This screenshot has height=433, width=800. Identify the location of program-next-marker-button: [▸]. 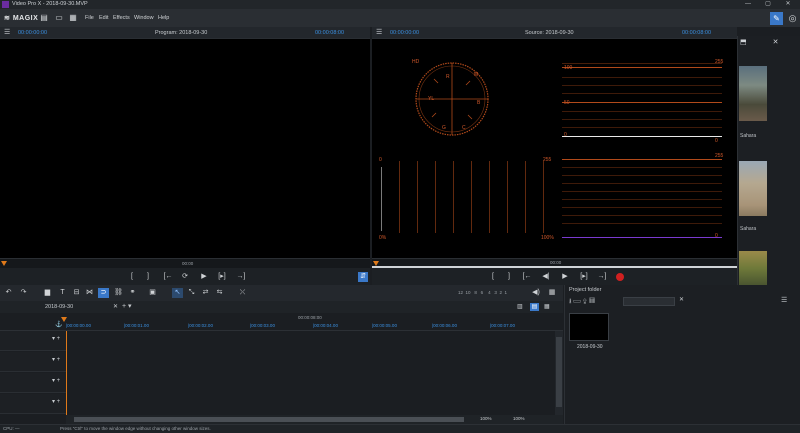
(222, 277).